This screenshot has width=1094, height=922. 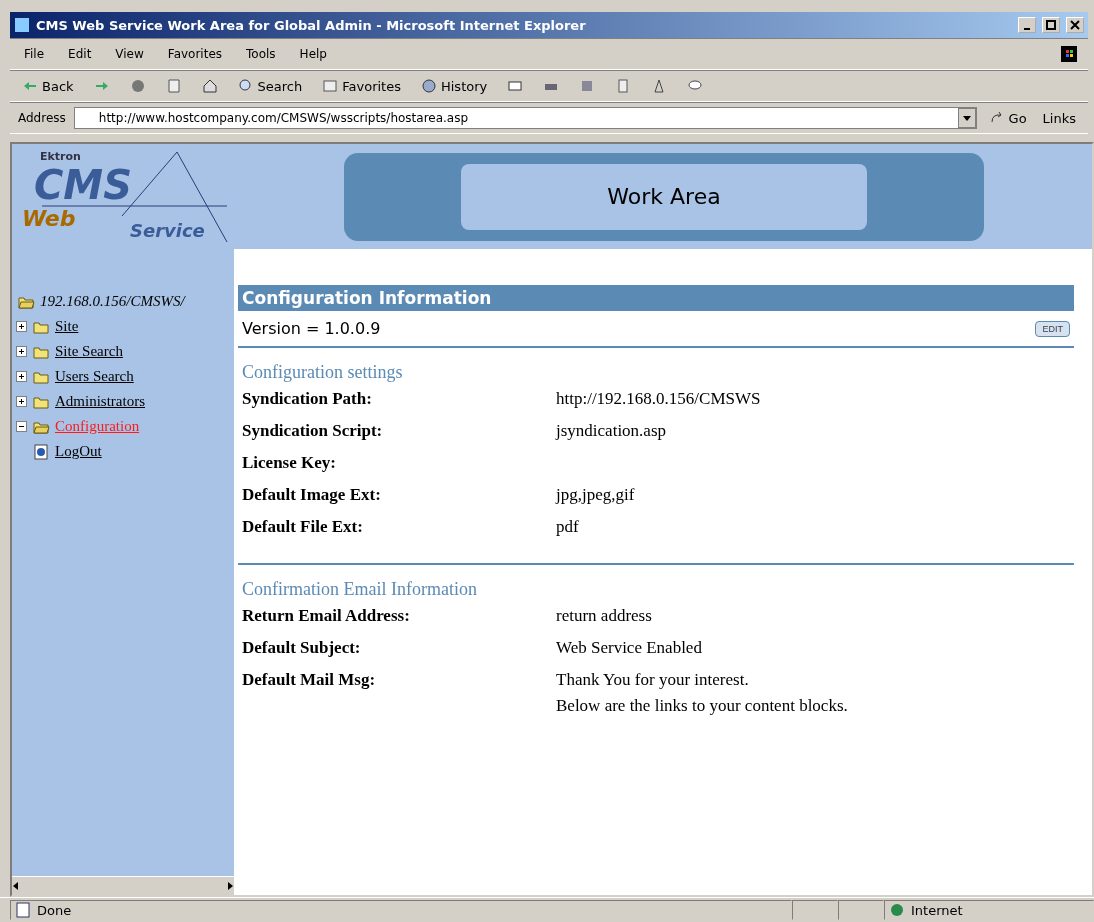 I want to click on header-title: Work Area, so click(x=664, y=196).